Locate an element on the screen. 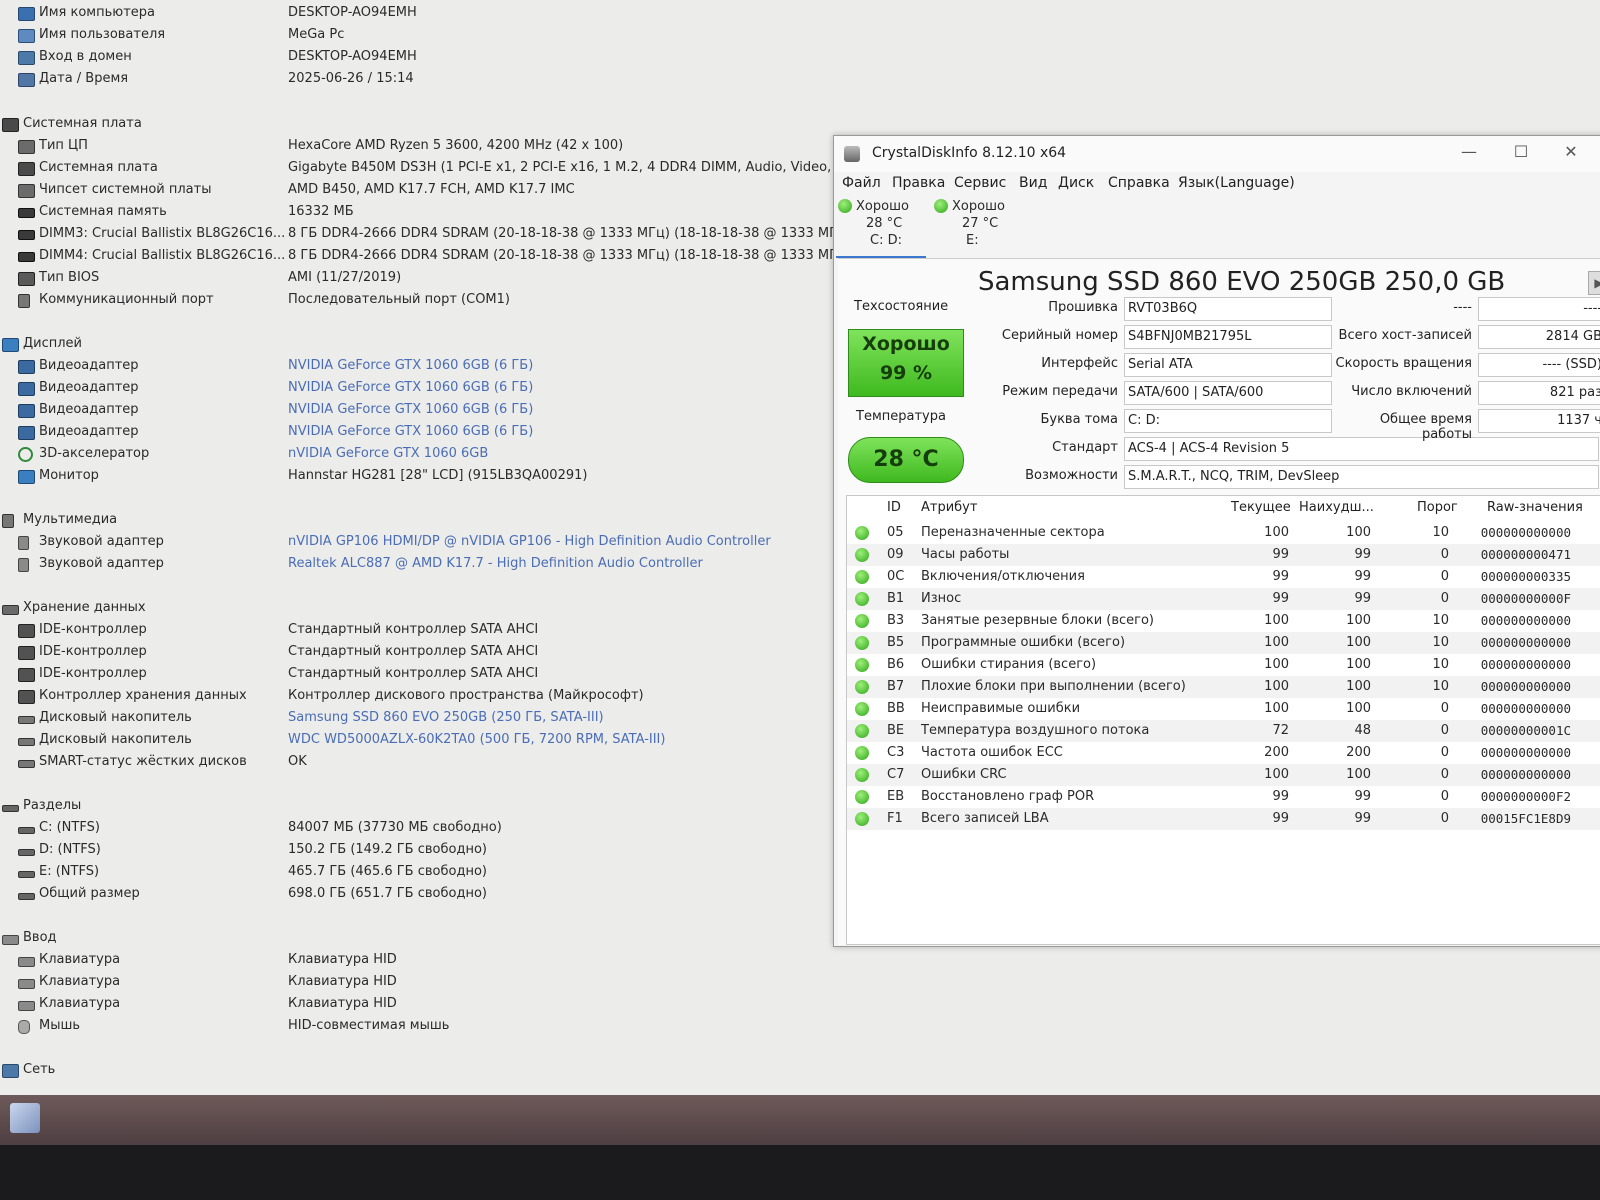  prop-value-field: 821 раз is located at coordinates (1539, 393).